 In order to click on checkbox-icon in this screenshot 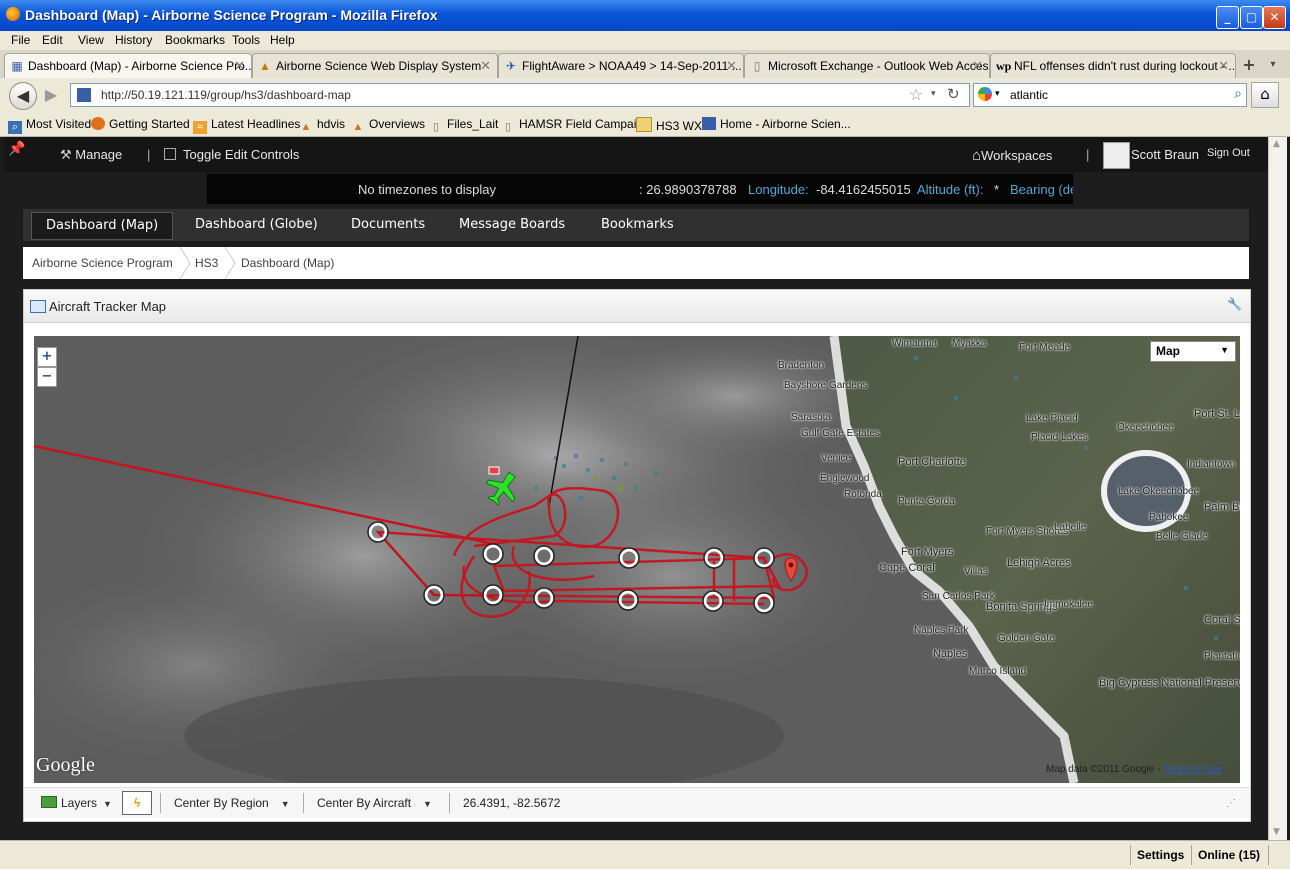, I will do `click(170, 154)`.